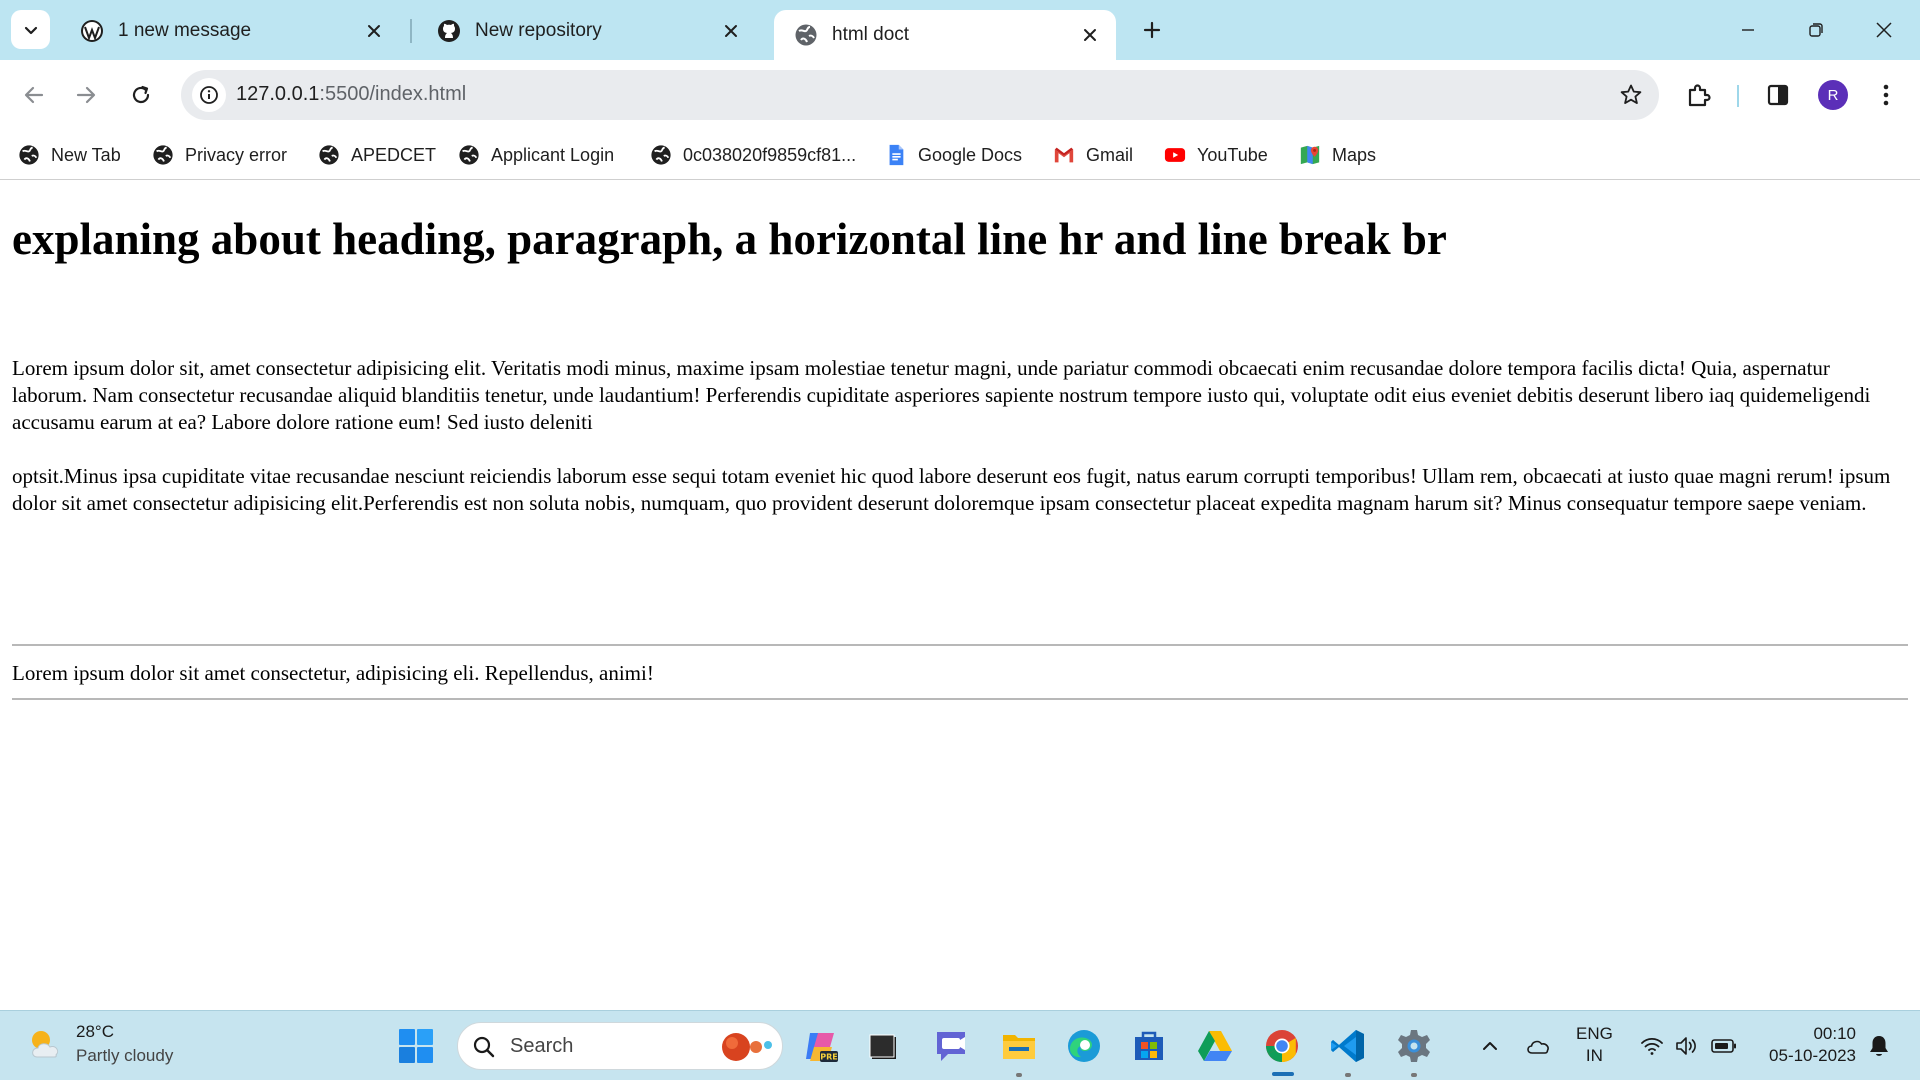  Describe the element at coordinates (620, 1046) in the screenshot. I see `taskbar-search-box: Search` at that location.